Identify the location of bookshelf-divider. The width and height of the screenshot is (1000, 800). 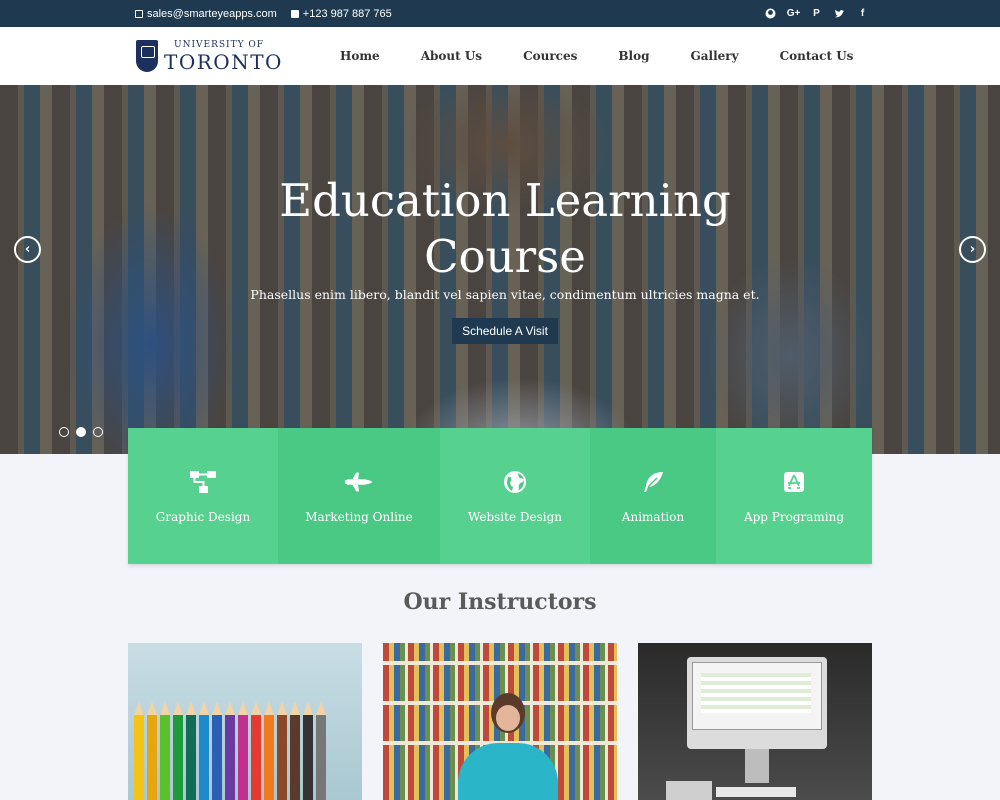
(500, 663).